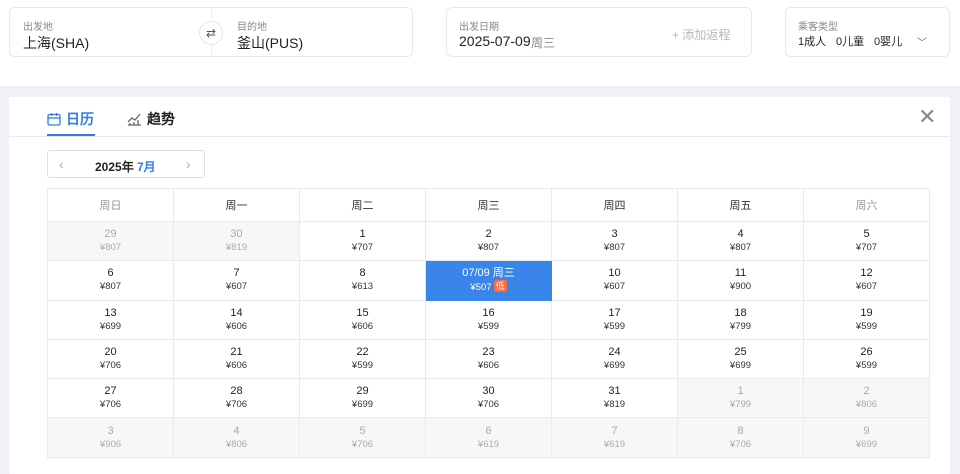 This screenshot has height=474, width=960. I want to click on calendar-day: 30 ¥706, so click(488, 398).